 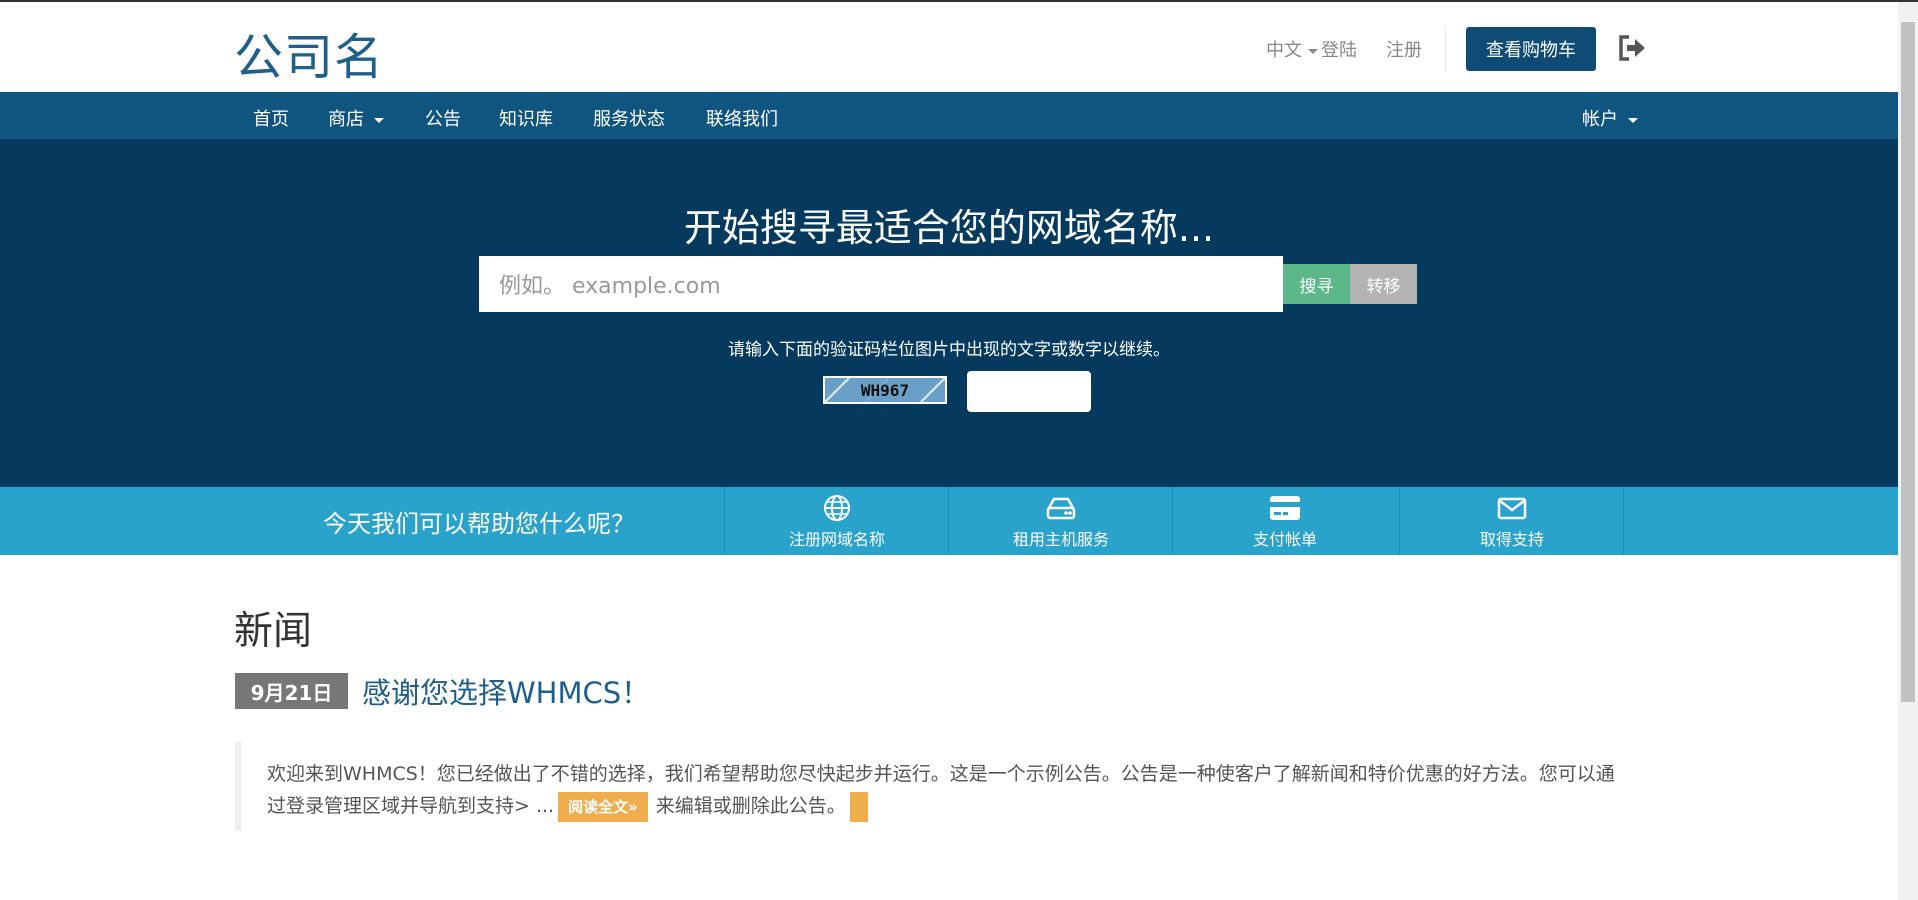 What do you see at coordinates (1383, 284) in the screenshot?
I see `transfer-button: 转移` at bounding box center [1383, 284].